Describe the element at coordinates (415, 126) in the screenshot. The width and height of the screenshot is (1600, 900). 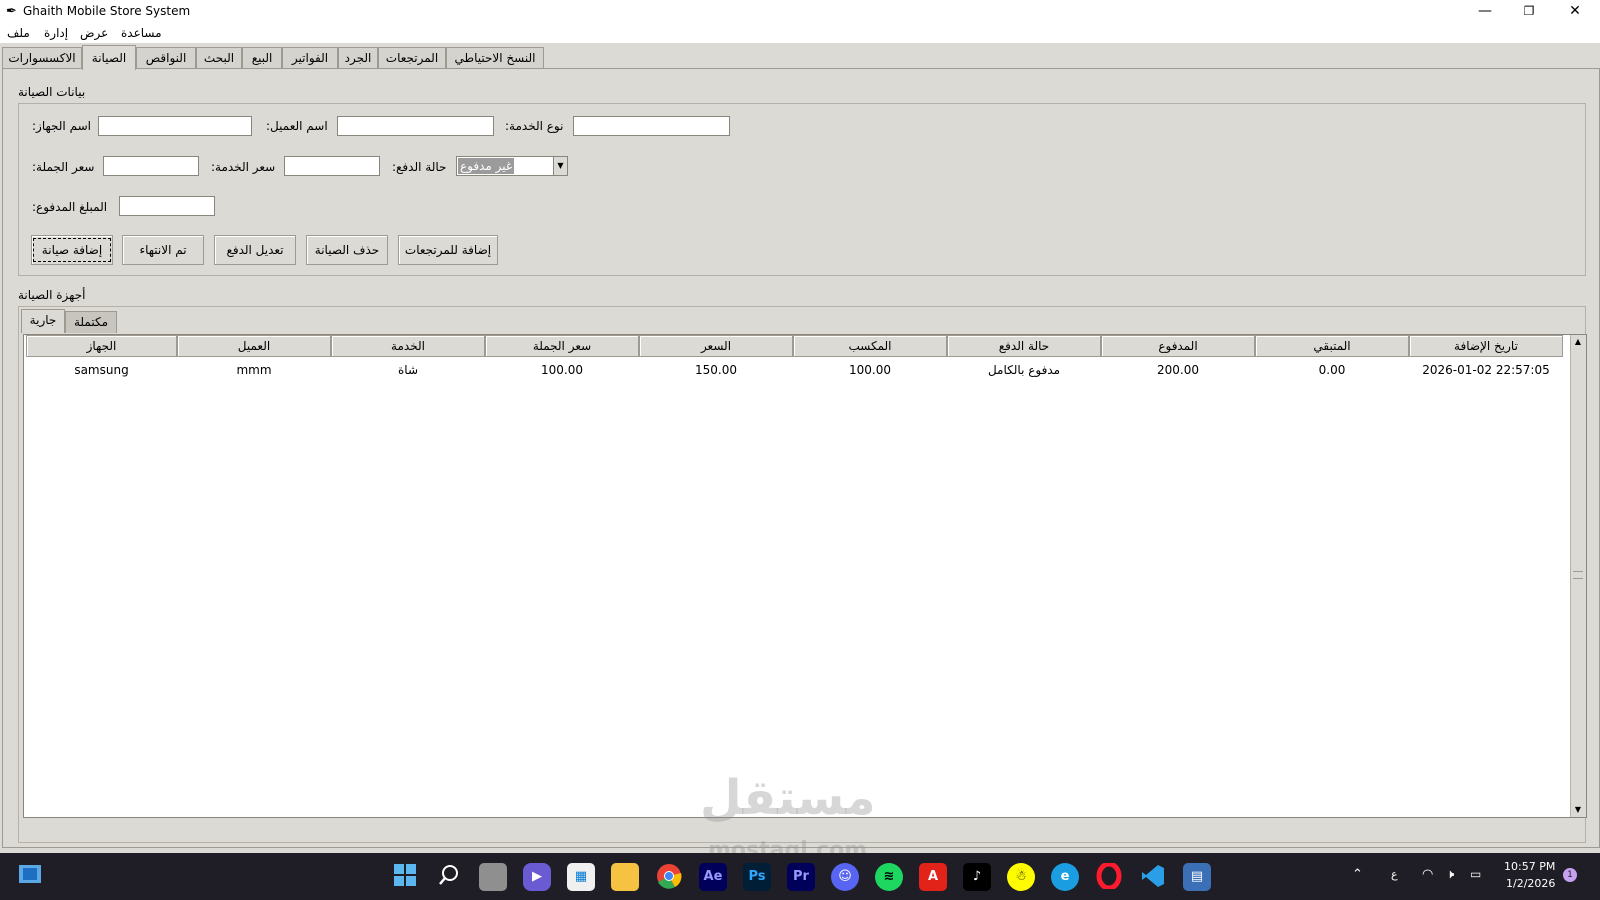
I see `customer-name-field` at that location.